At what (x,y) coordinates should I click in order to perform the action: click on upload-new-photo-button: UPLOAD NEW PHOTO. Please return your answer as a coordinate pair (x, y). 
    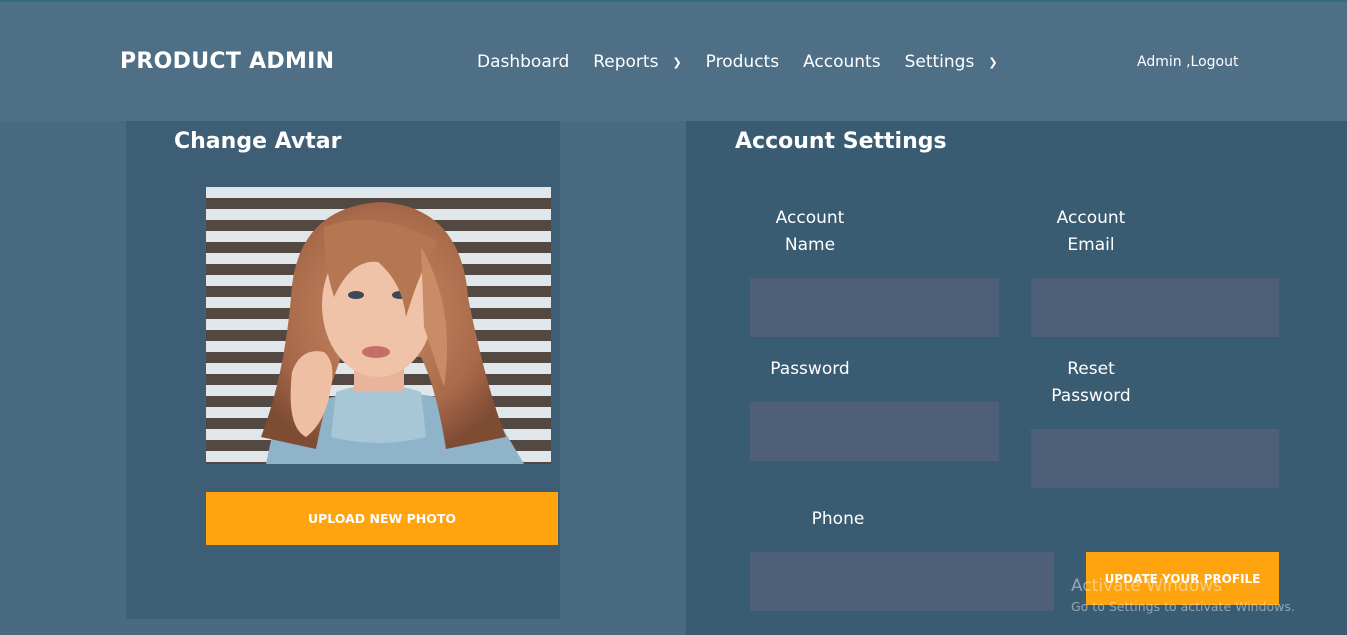
    Looking at the image, I should click on (382, 518).